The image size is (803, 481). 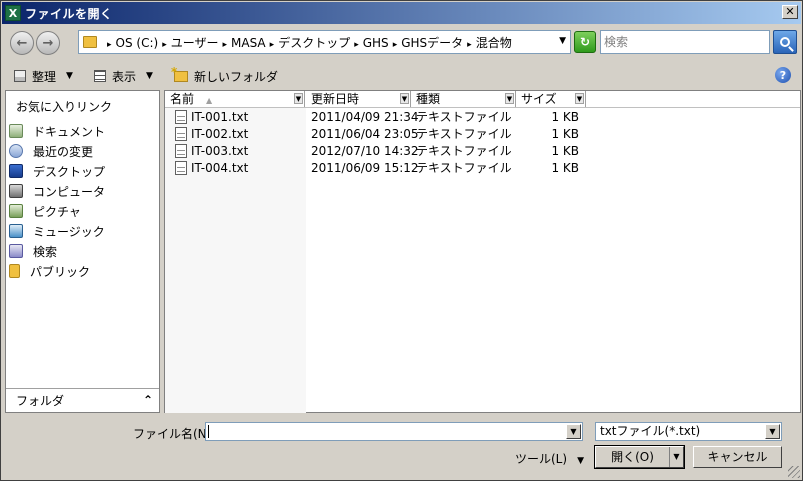 What do you see at coordinates (69, 231) in the screenshot?
I see `favorite-link-label: ミュージック` at bounding box center [69, 231].